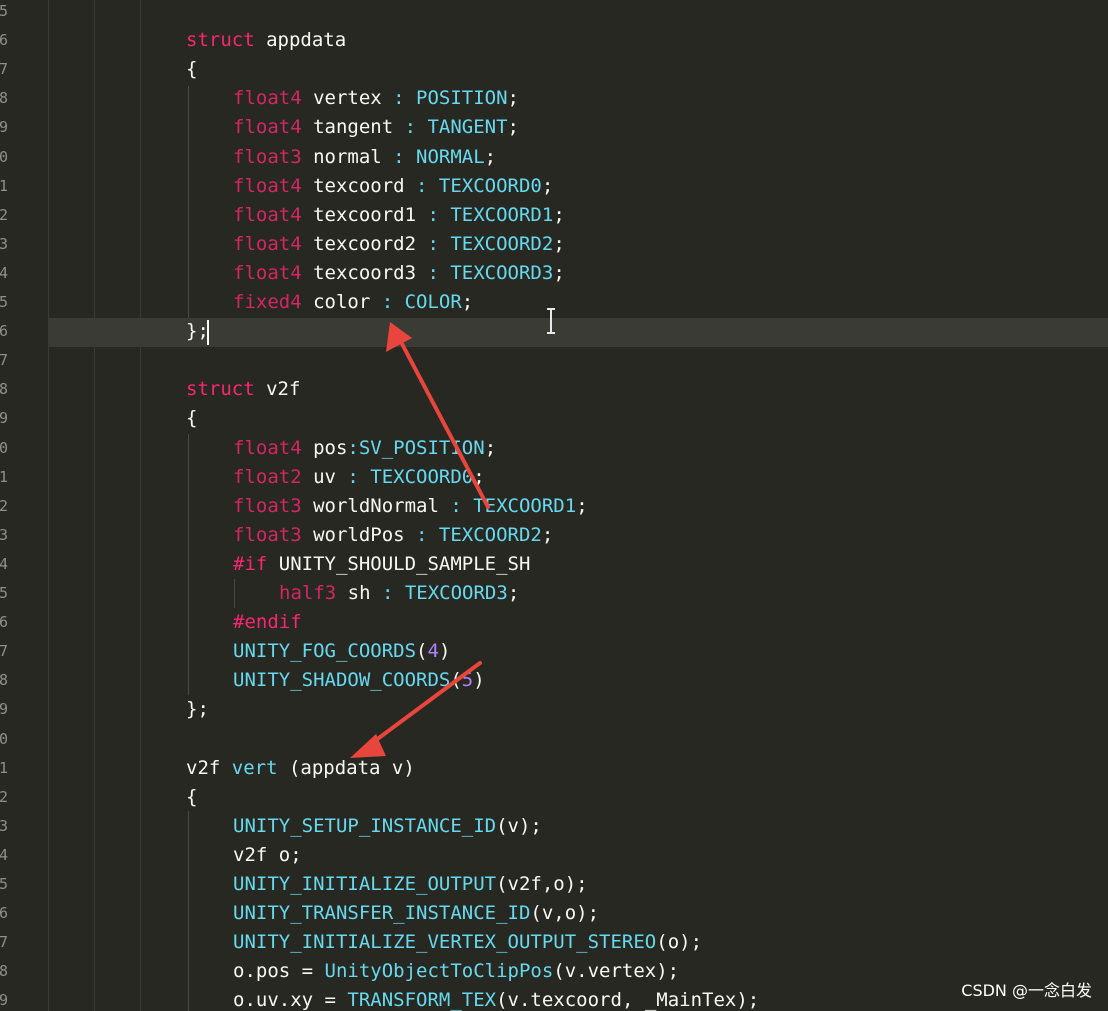  Describe the element at coordinates (420, 540) in the screenshot. I see `annotation-arrows` at that location.